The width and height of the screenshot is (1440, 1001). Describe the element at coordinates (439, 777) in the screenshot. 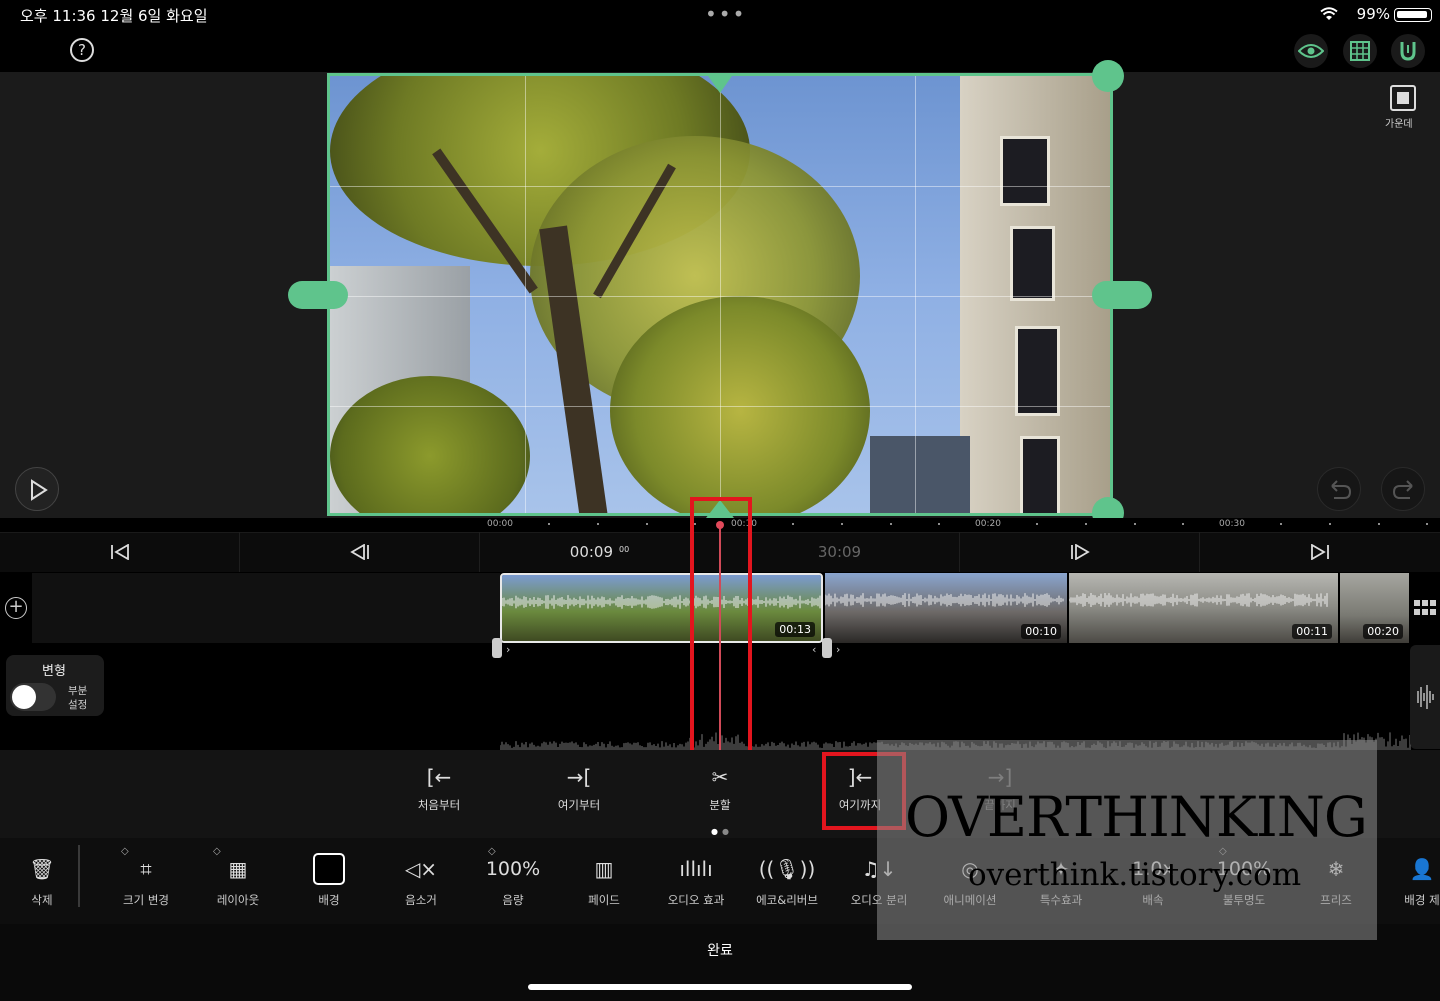

I see `trim-start-icon: [←` at that location.